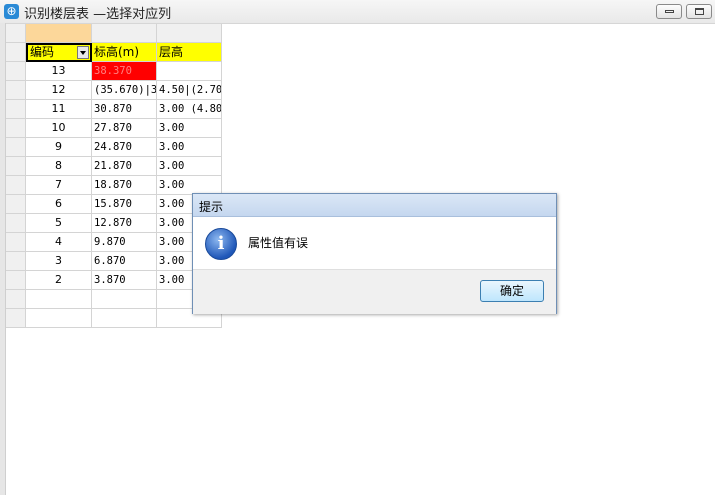  I want to click on elevation-cell: 3.870, so click(124, 280).